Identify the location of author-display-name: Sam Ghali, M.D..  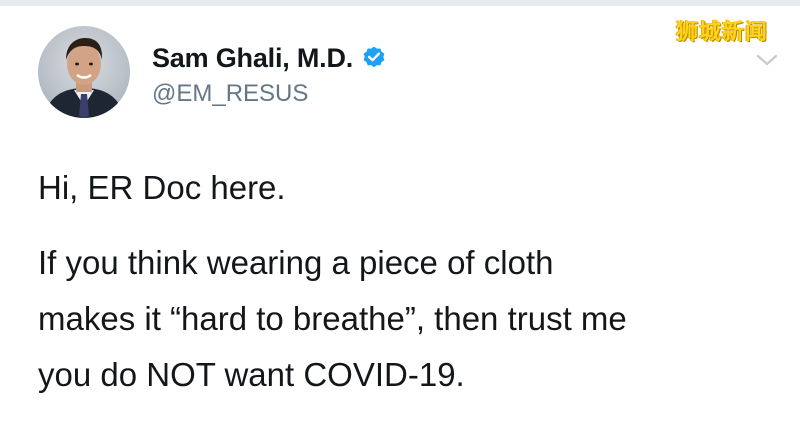
(252, 58).